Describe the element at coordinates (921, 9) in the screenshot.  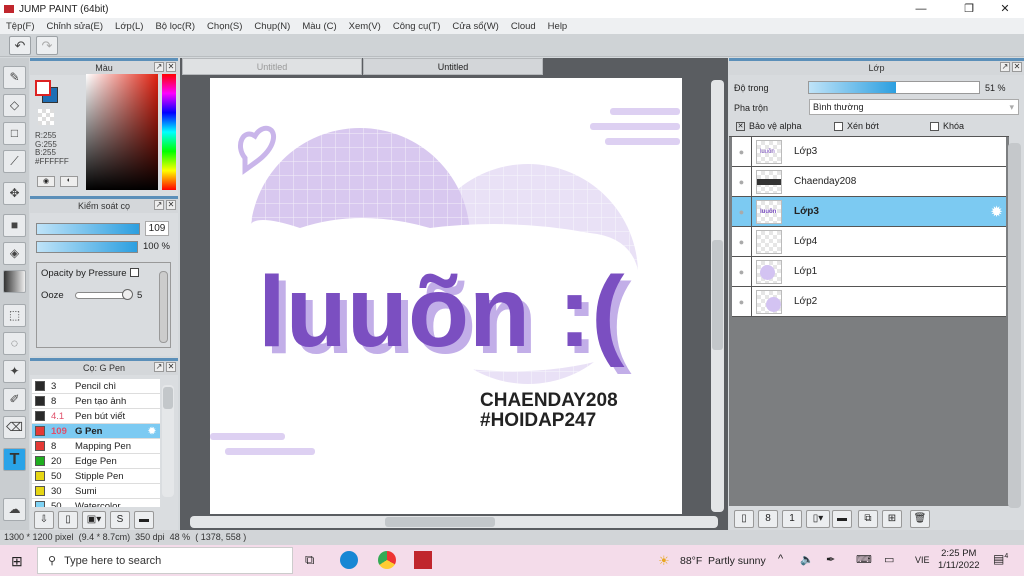
I see `minimize-button: —` at that location.